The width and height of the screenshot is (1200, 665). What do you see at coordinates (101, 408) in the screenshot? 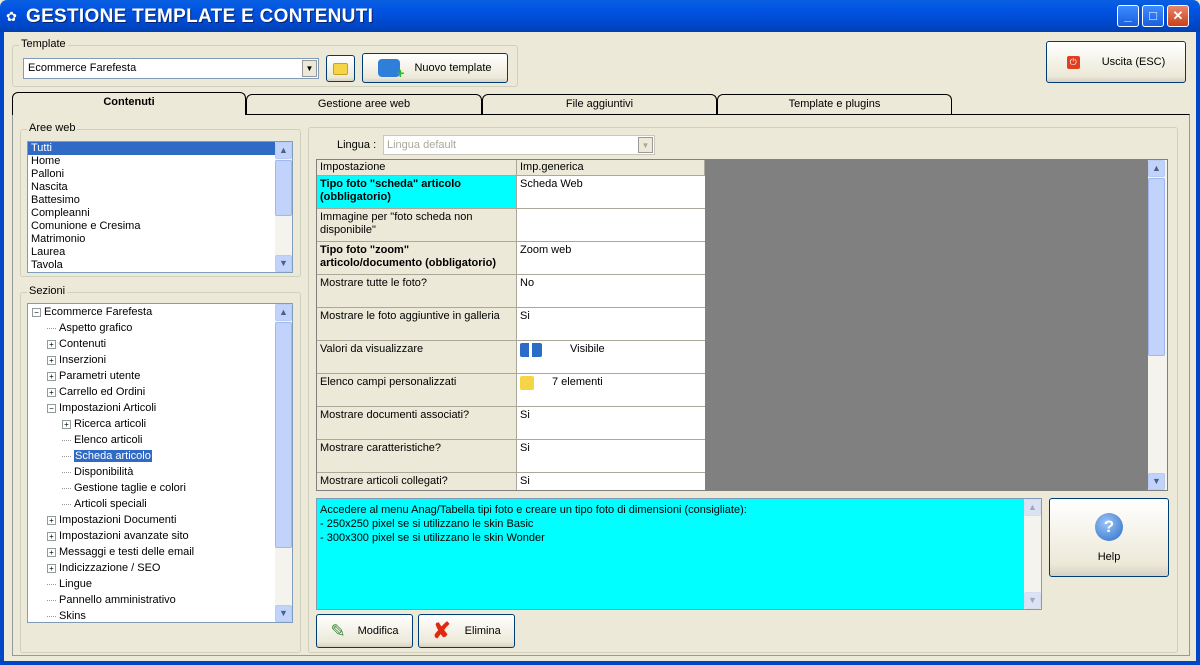
I see `tree-item: − Impostazioni Articoli` at bounding box center [101, 408].